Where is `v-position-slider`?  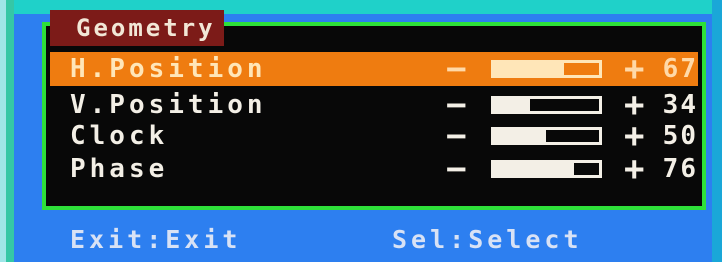 v-position-slider is located at coordinates (546, 105).